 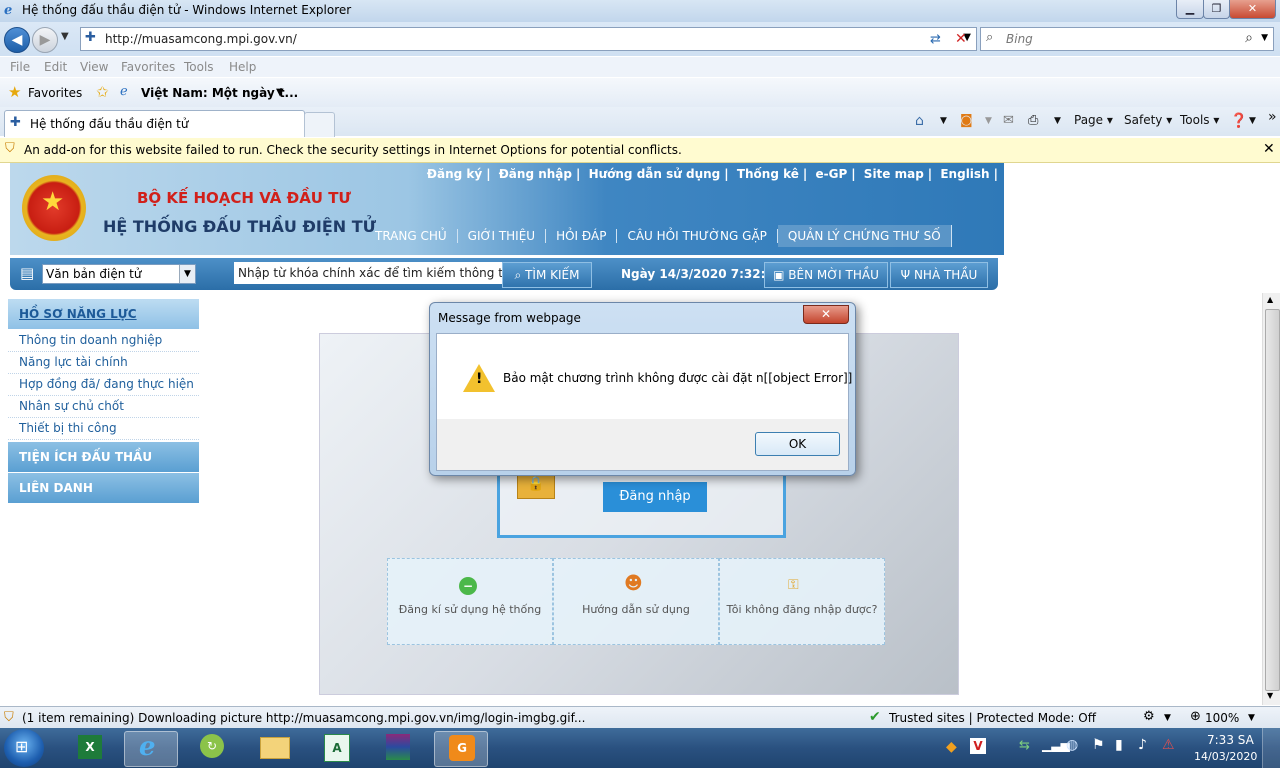 I want to click on refresh-icon: ⇄, so click(x=935, y=39).